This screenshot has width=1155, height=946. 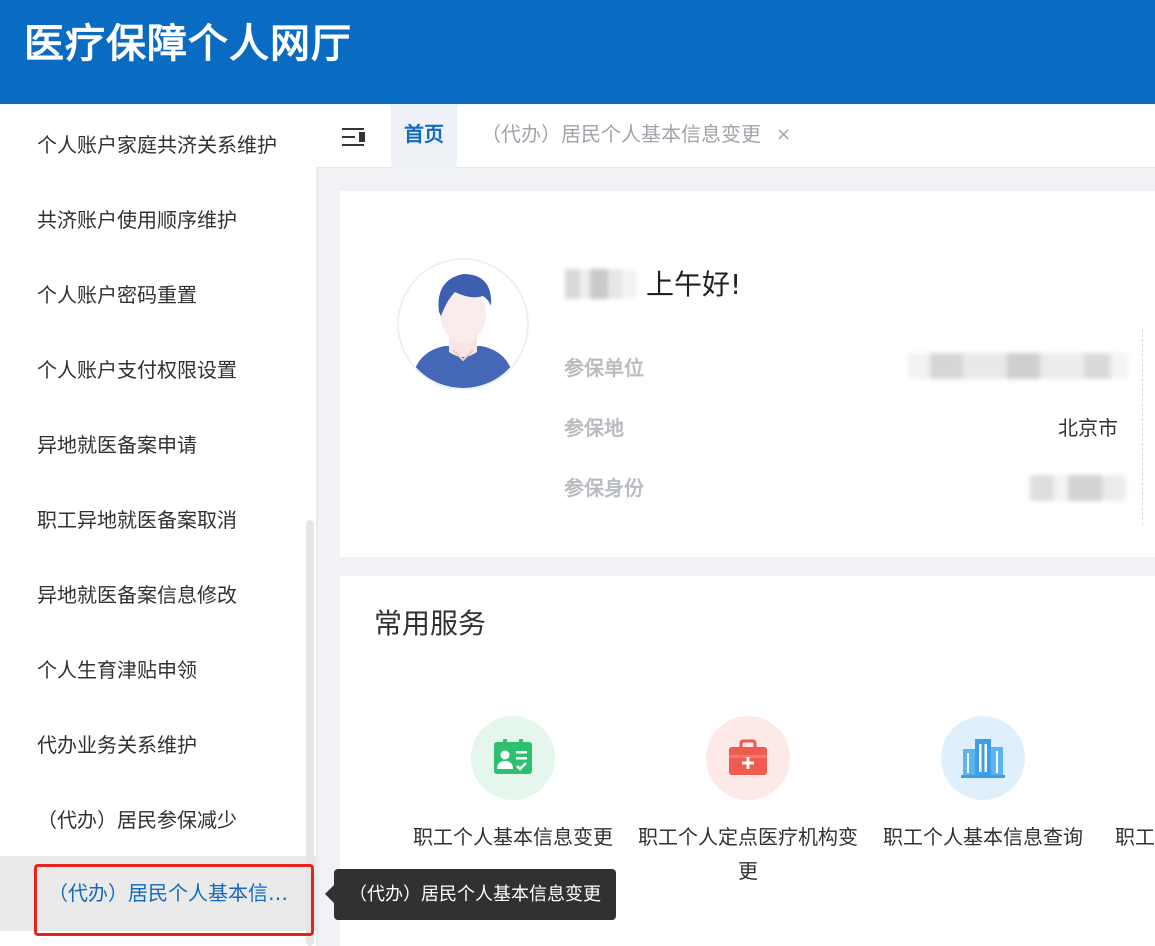 I want to click on service-partial: 职工, so click(x=1129, y=785).